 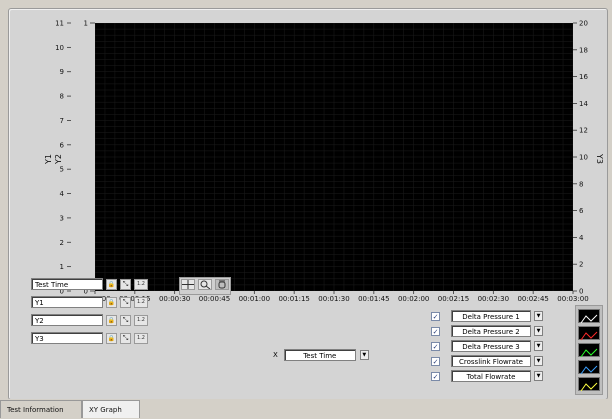 I want to click on tab-bar: Test Information XY Graph, so click(x=306, y=408).